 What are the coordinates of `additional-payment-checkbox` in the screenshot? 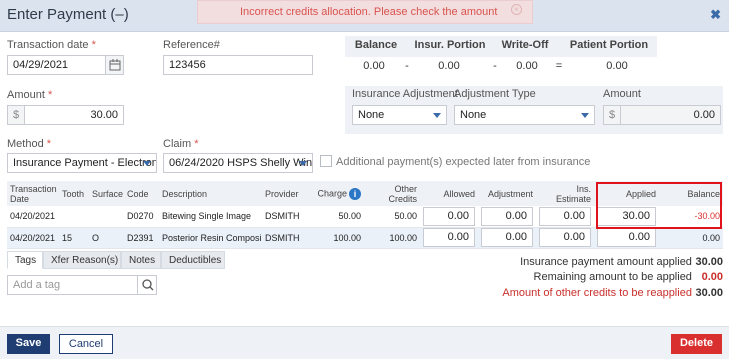 It's located at (326, 161).